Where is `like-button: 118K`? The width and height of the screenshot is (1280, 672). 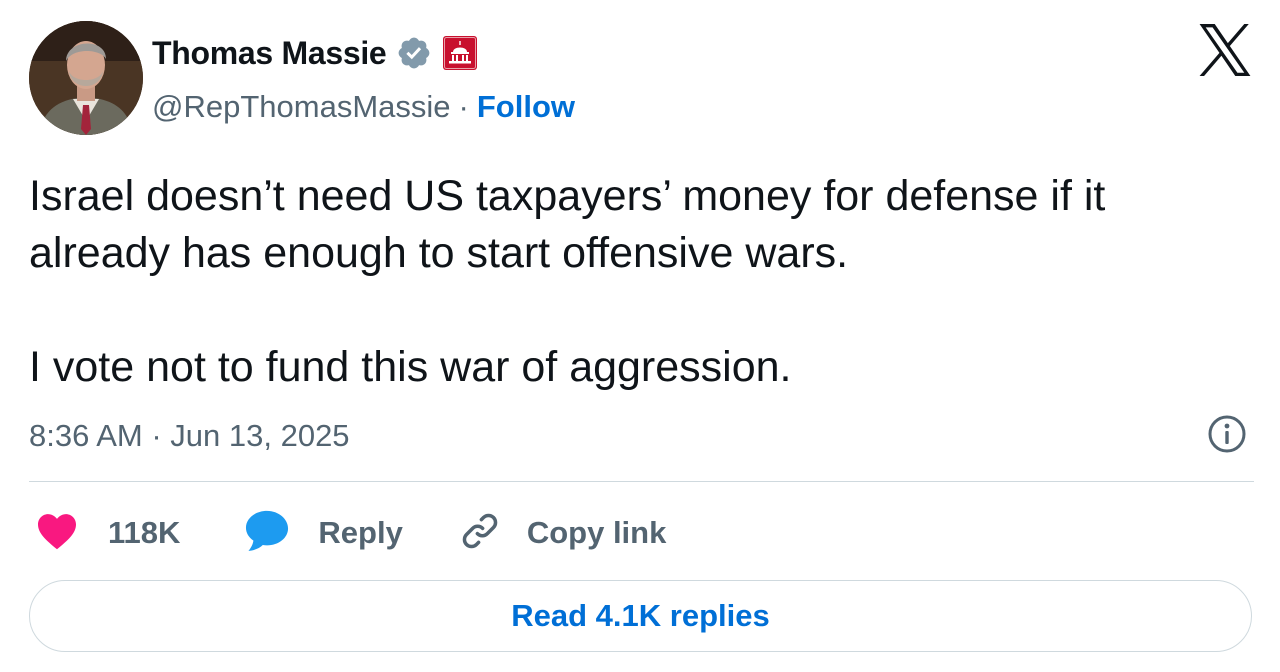 like-button: 118K is located at coordinates (108, 533).